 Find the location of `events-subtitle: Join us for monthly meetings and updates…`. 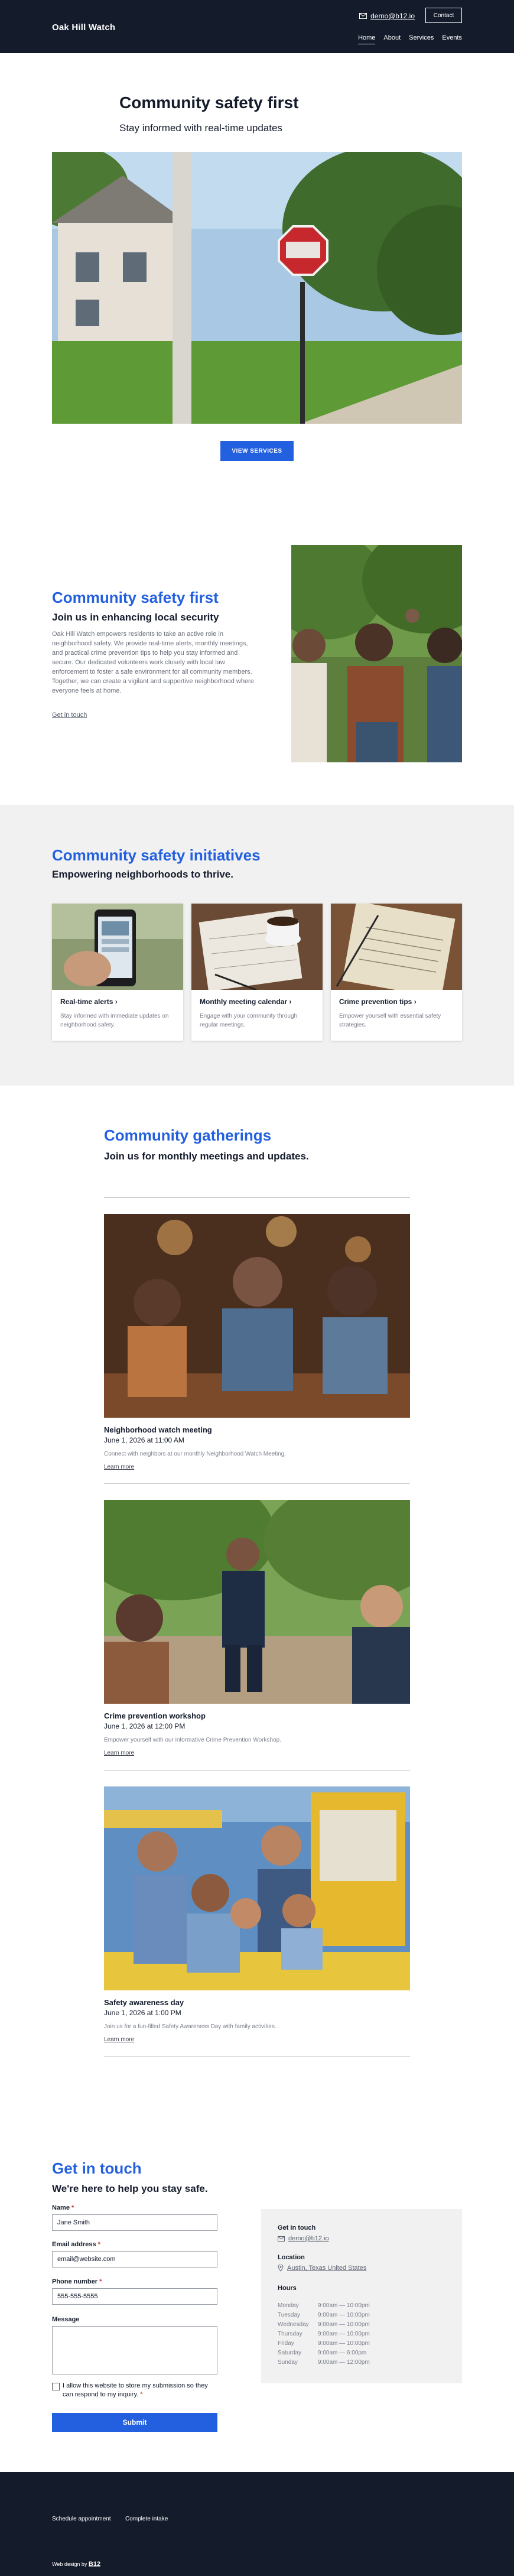

events-subtitle: Join us for monthly meetings and updates… is located at coordinates (207, 1156).